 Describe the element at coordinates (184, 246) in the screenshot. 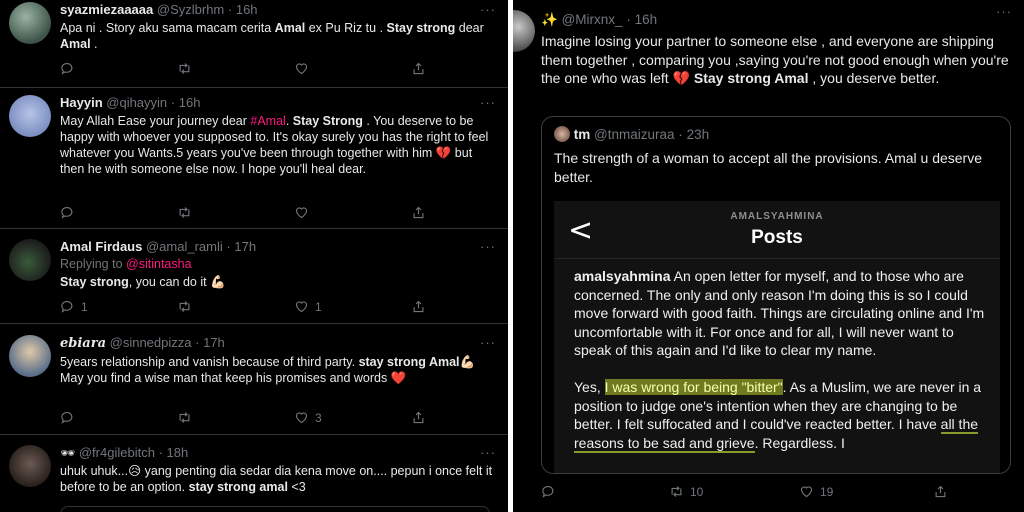

I see `author-handle: @amal_ramli` at that location.